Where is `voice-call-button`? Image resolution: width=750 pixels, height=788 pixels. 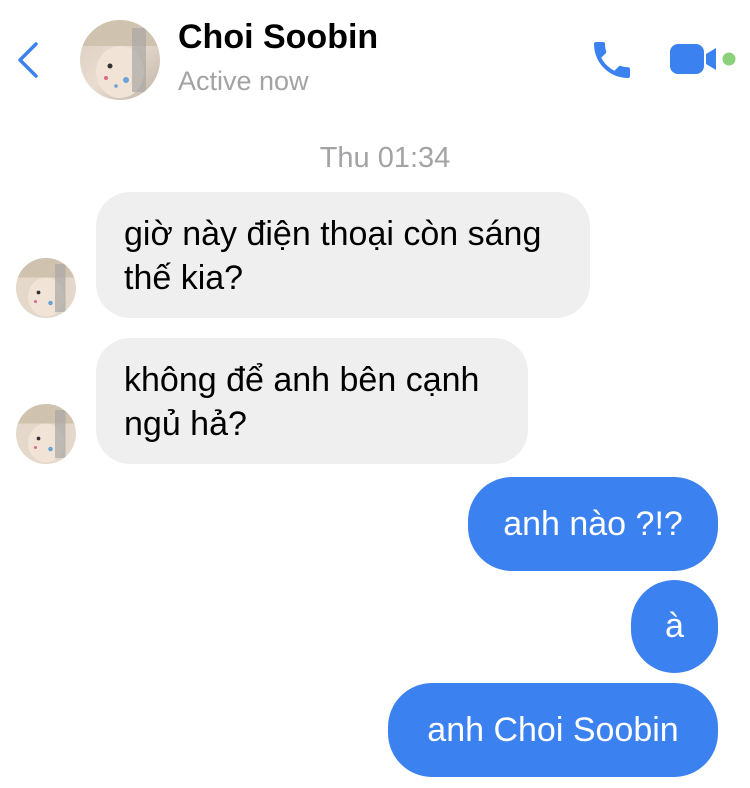
voice-call-button is located at coordinates (612, 60).